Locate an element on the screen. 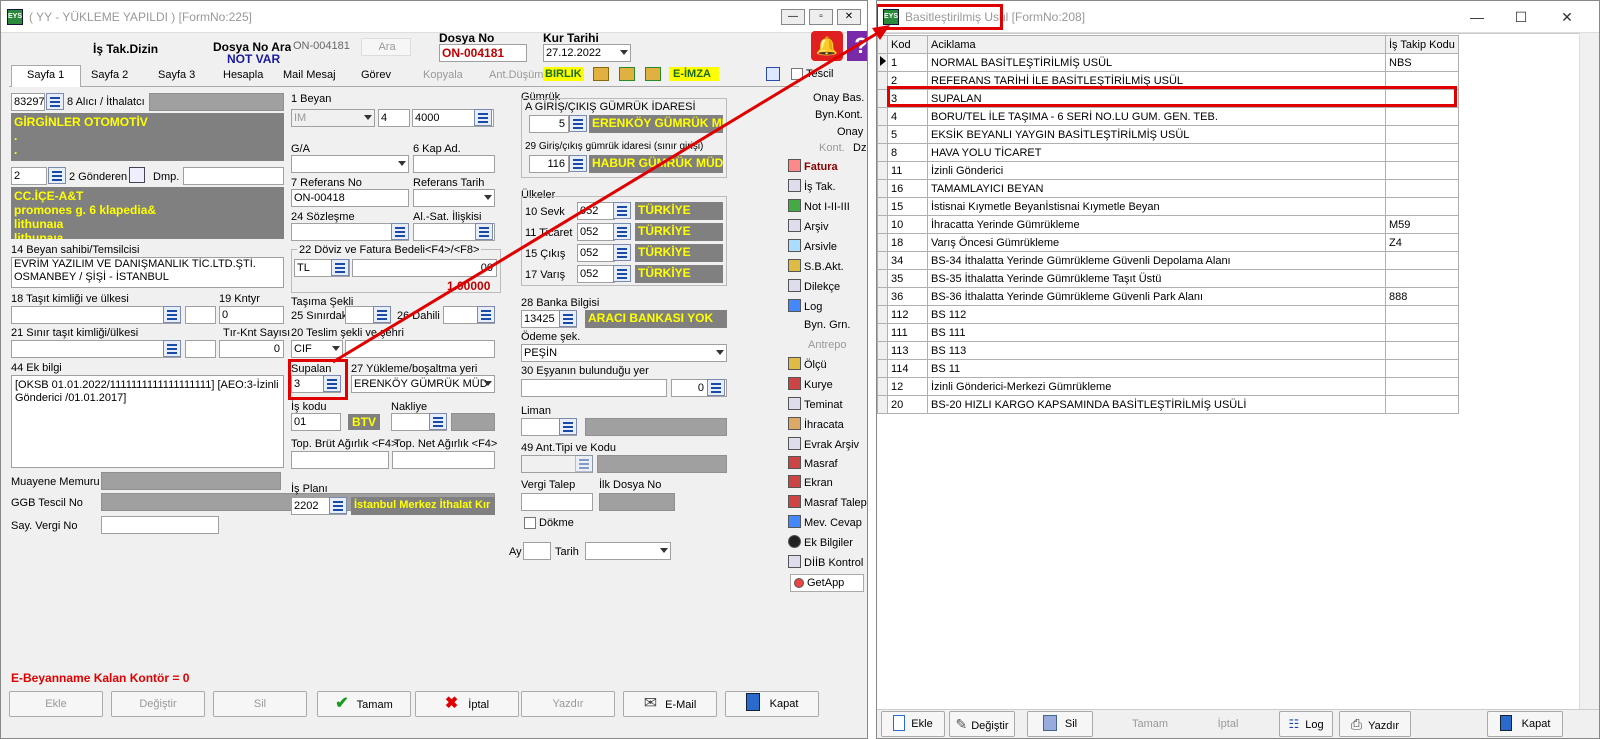  ara-button: Ara is located at coordinates (386, 47).